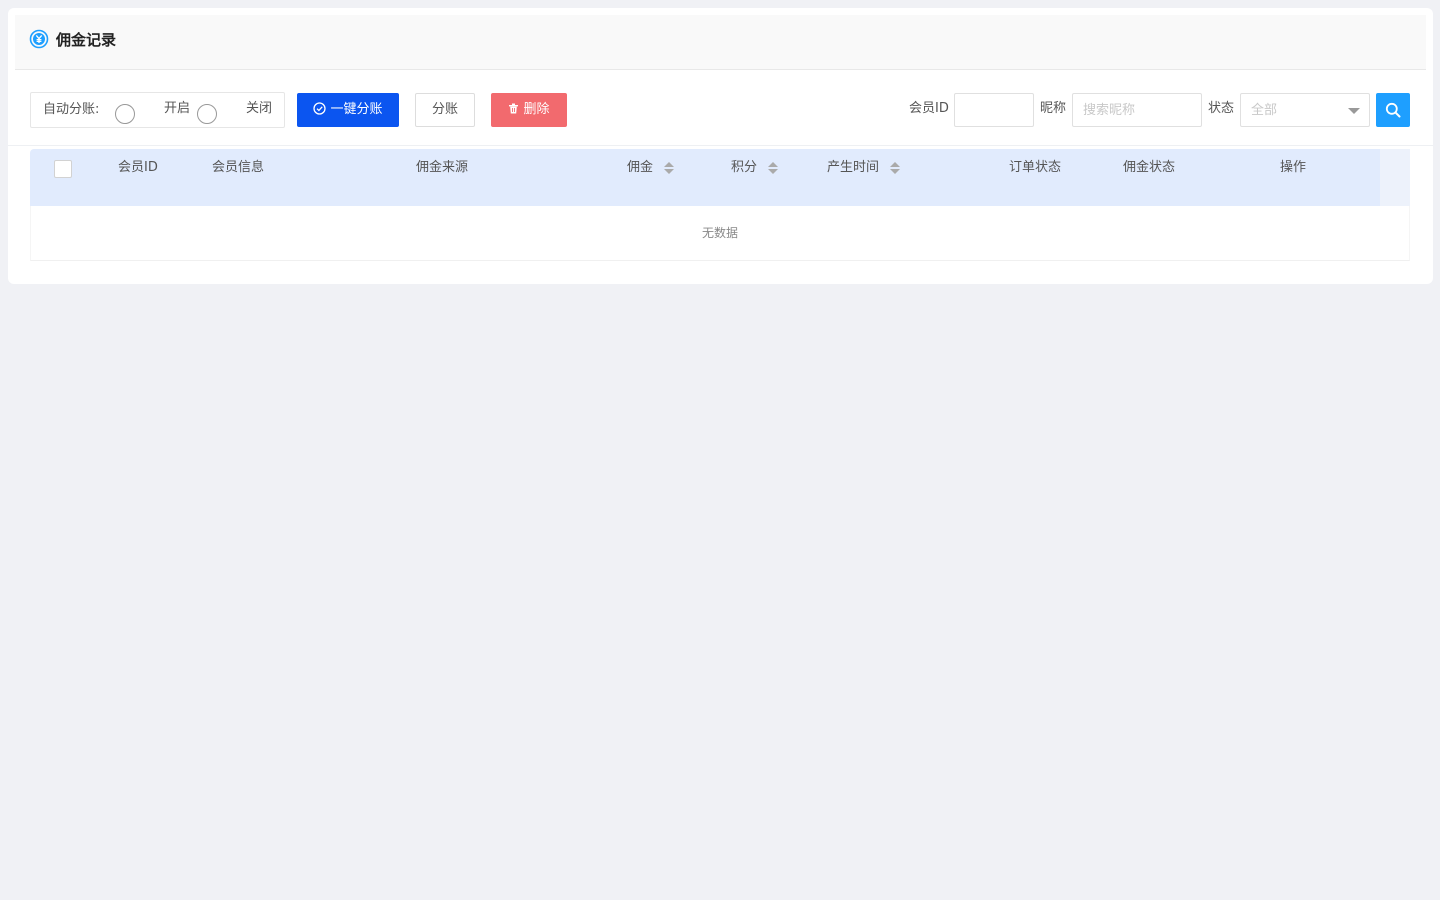  What do you see at coordinates (238, 167) in the screenshot?
I see `column-header-member-info: 会员信息` at bounding box center [238, 167].